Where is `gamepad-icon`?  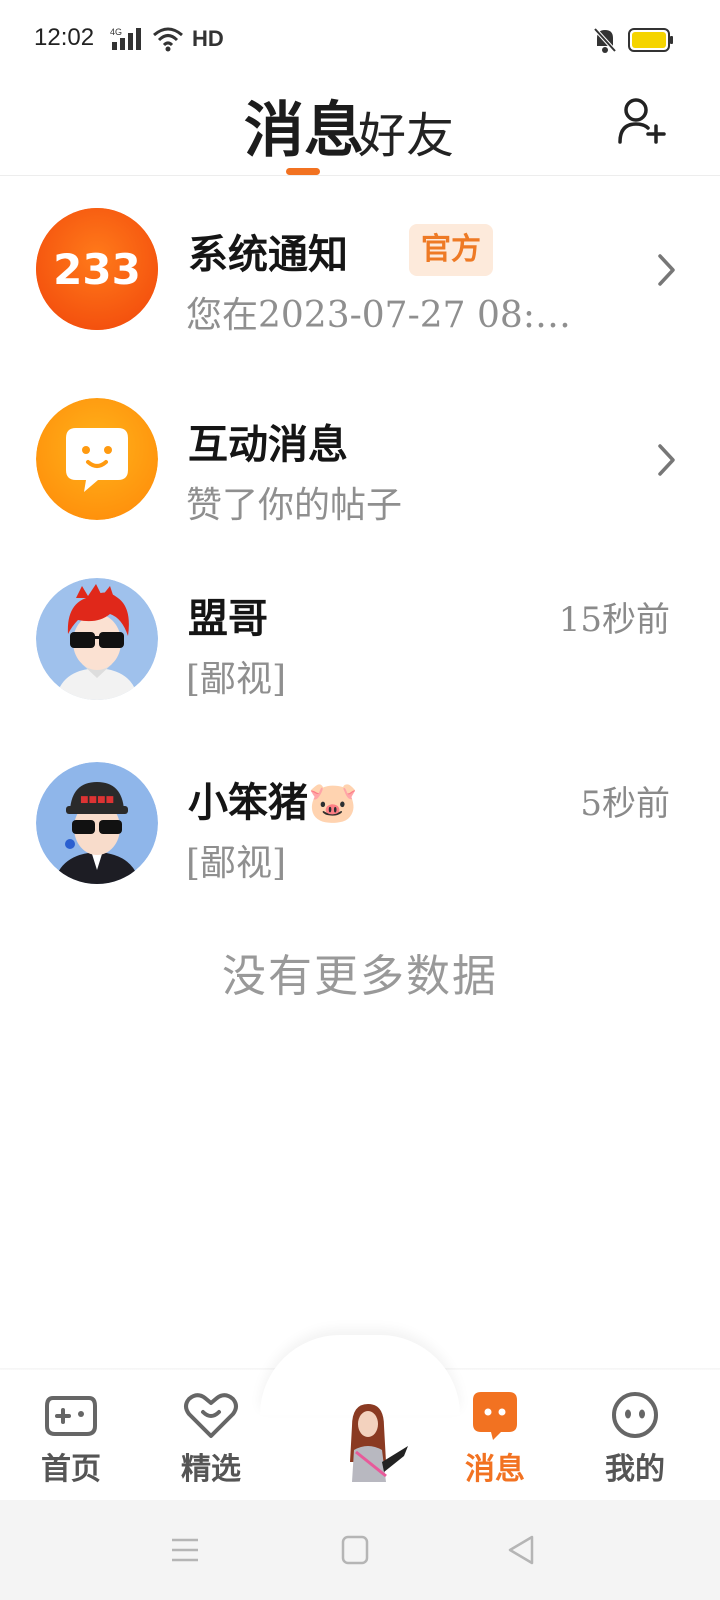 gamepad-icon is located at coordinates (71, 1416).